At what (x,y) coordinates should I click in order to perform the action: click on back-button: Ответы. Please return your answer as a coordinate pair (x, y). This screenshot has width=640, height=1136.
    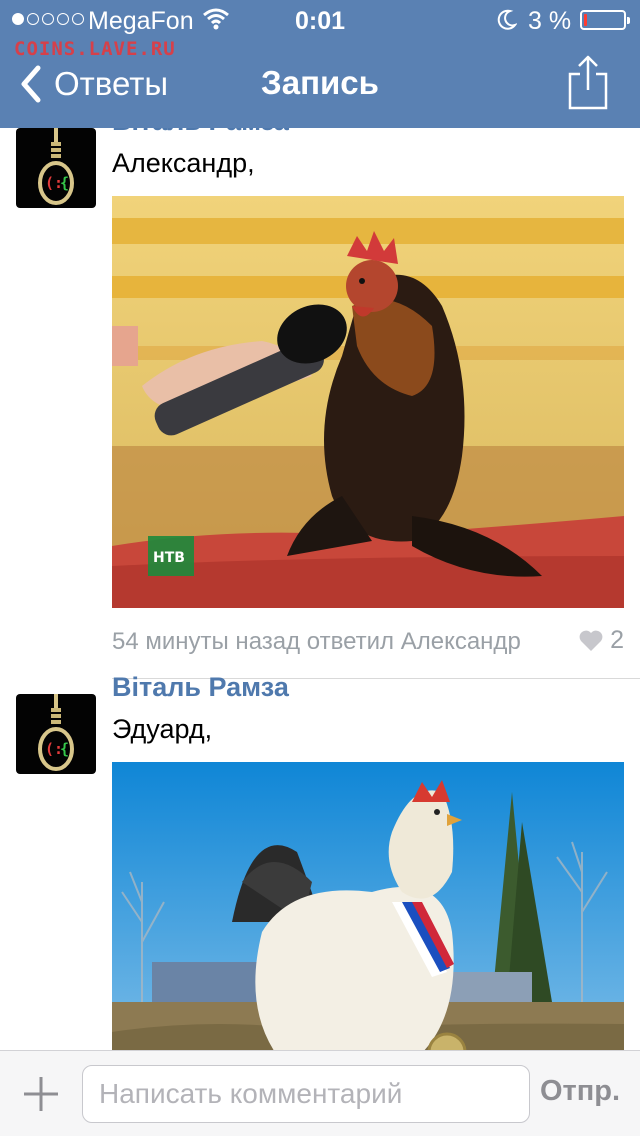
    Looking at the image, I should click on (91, 84).